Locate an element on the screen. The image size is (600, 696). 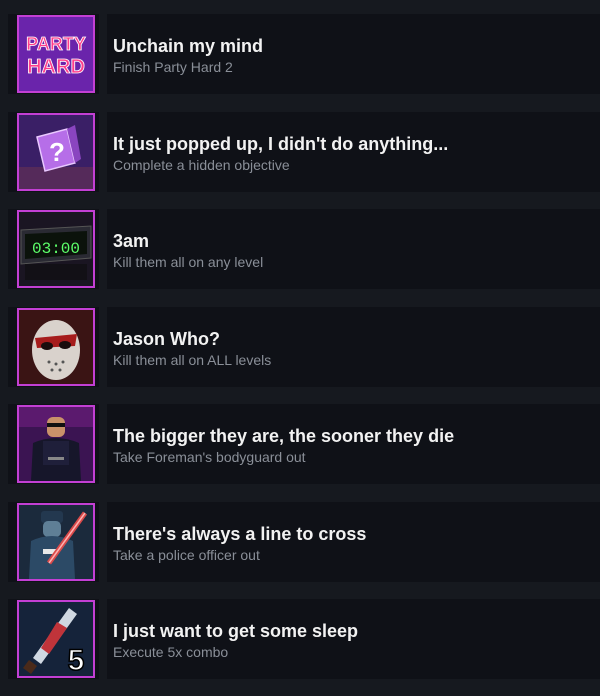
icon-clock-digits: 03:00 is located at coordinates (56, 249).